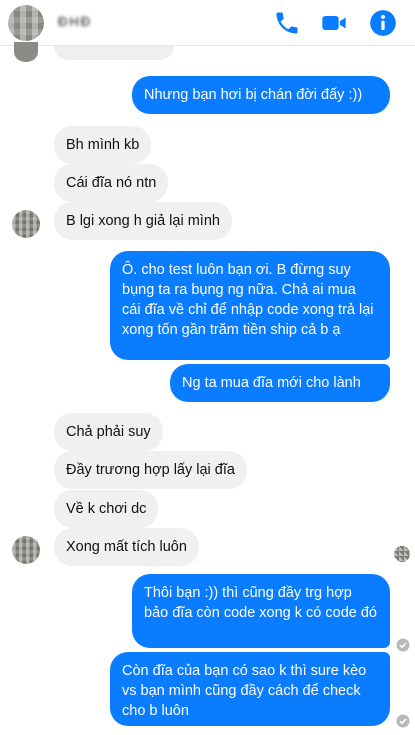  What do you see at coordinates (287, 23) in the screenshot?
I see `phone-icon` at bounding box center [287, 23].